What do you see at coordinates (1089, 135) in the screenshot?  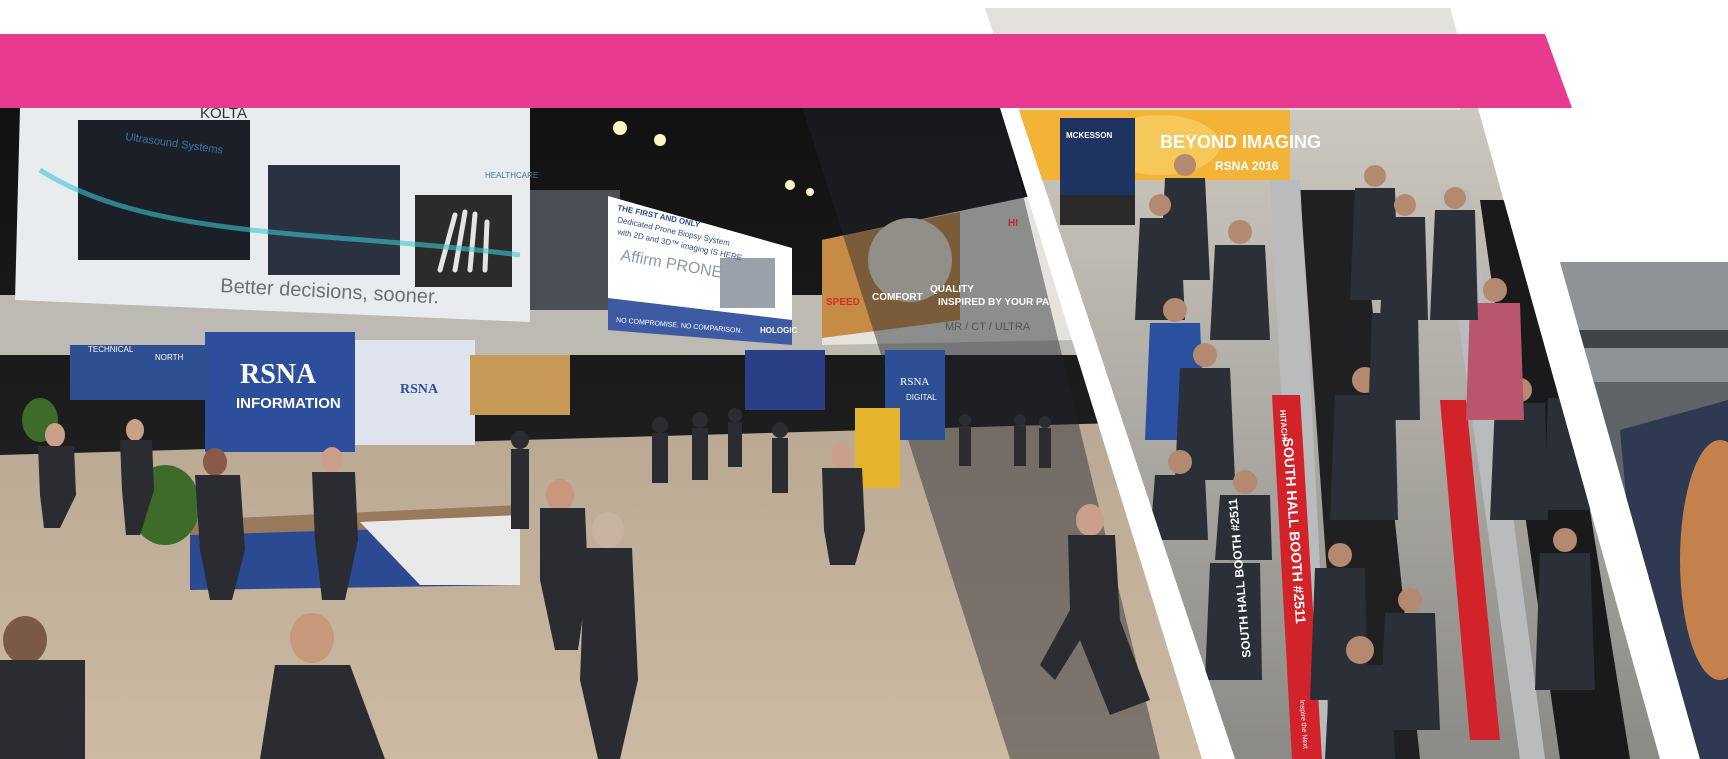 I see `kiosk-brand-text: MCKESSON` at bounding box center [1089, 135].